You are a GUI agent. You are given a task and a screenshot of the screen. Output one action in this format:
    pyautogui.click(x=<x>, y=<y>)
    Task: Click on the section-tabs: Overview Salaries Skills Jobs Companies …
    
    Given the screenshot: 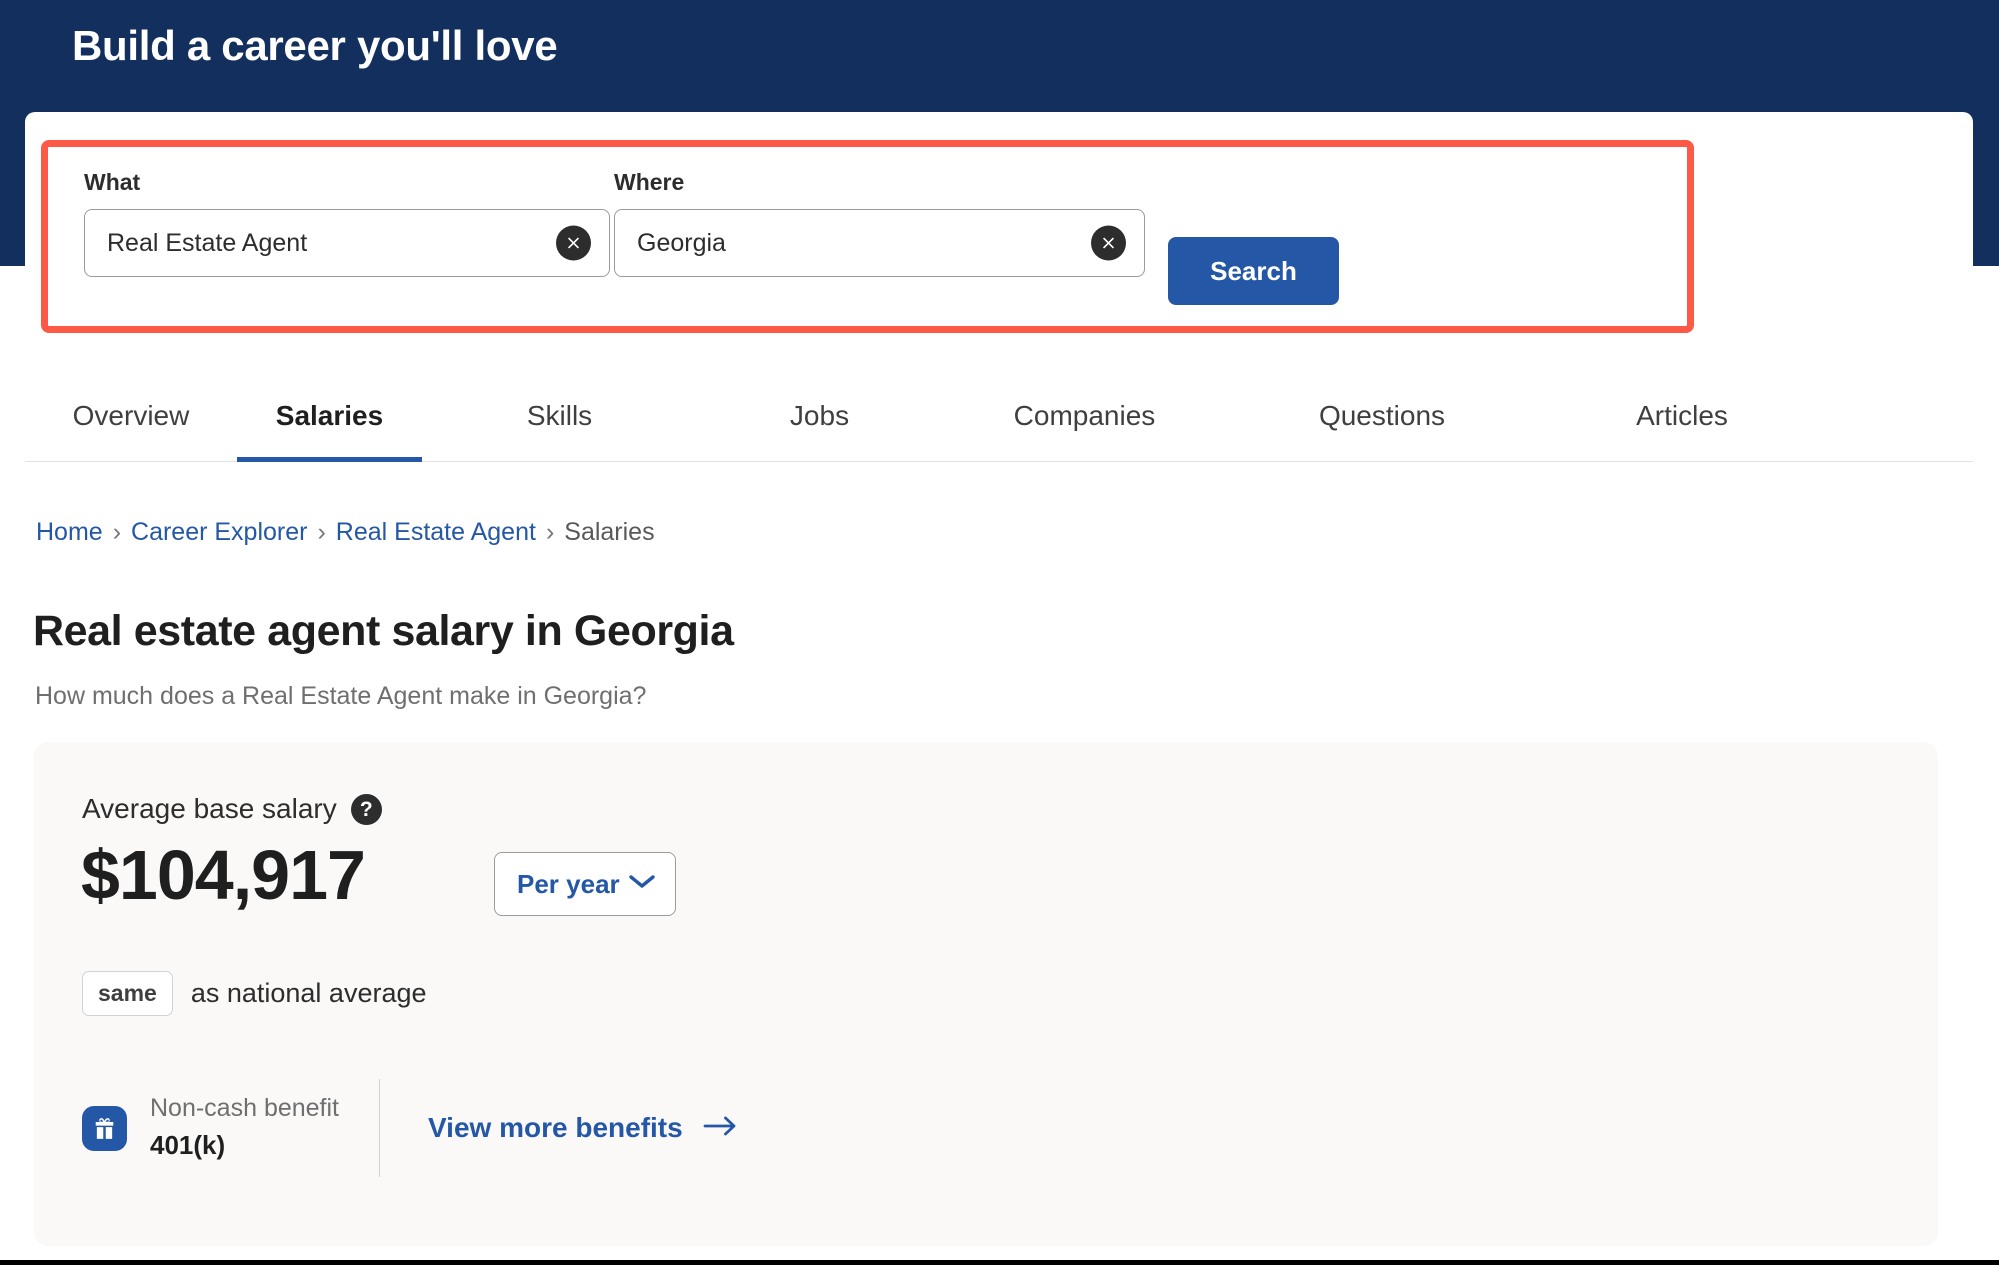 What is the action you would take?
    pyautogui.click(x=999, y=416)
    